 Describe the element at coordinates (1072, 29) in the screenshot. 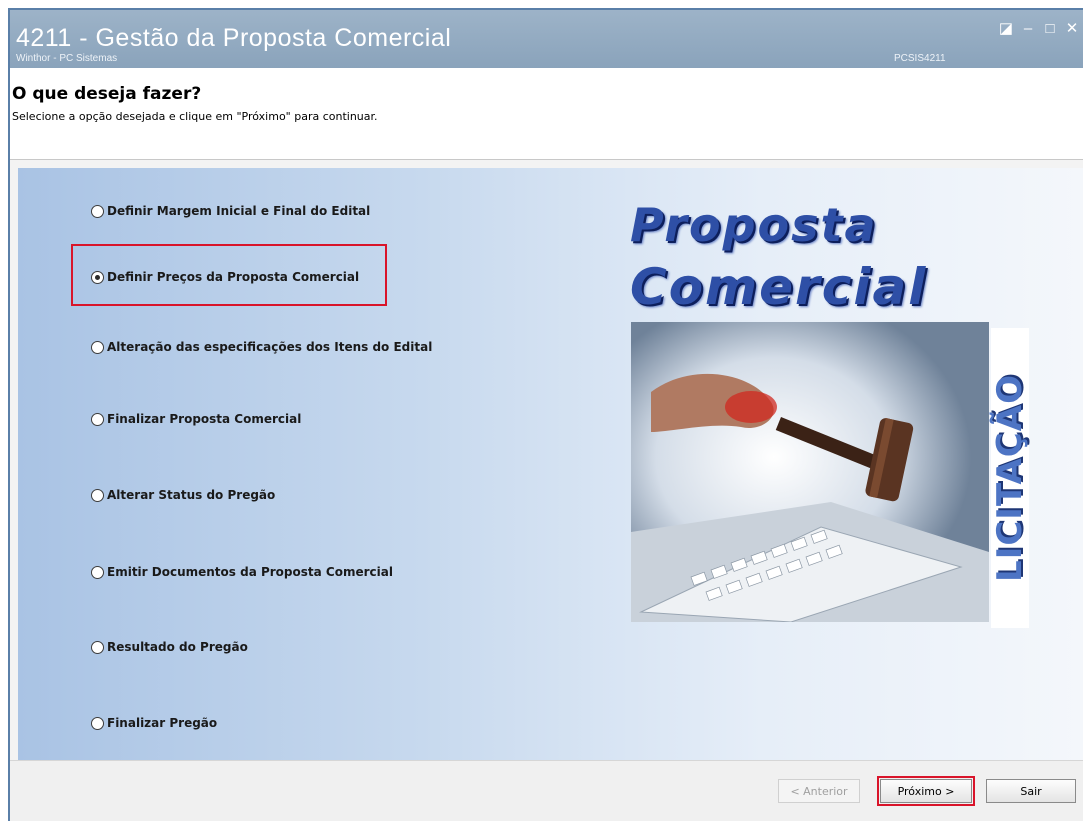

I see `close-icon: ✕` at that location.